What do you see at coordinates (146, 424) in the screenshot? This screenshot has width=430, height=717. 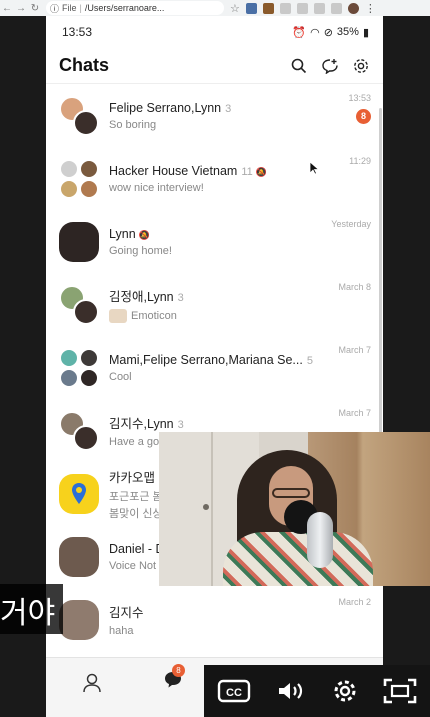 I see `chat-name: 김지수,Lynn 3` at bounding box center [146, 424].